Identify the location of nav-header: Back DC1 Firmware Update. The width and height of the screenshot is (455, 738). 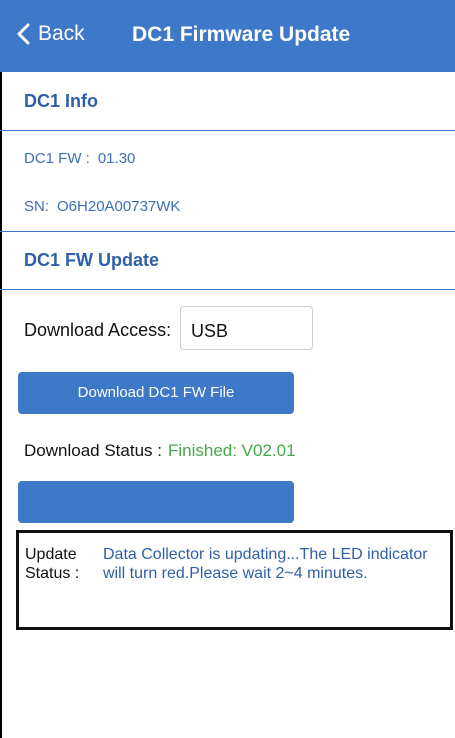
(227, 36).